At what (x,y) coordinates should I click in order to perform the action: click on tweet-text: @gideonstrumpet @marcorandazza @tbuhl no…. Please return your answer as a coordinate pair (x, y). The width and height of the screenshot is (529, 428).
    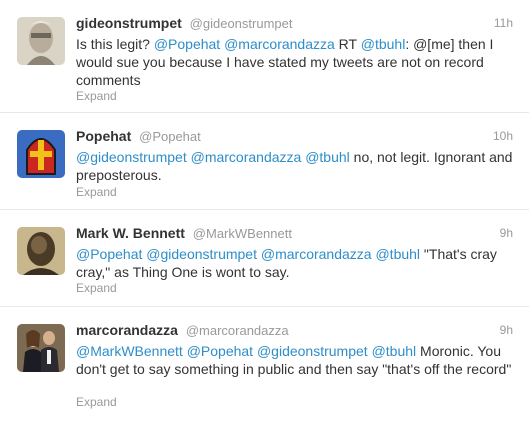
    Looking at the image, I should click on (296, 166).